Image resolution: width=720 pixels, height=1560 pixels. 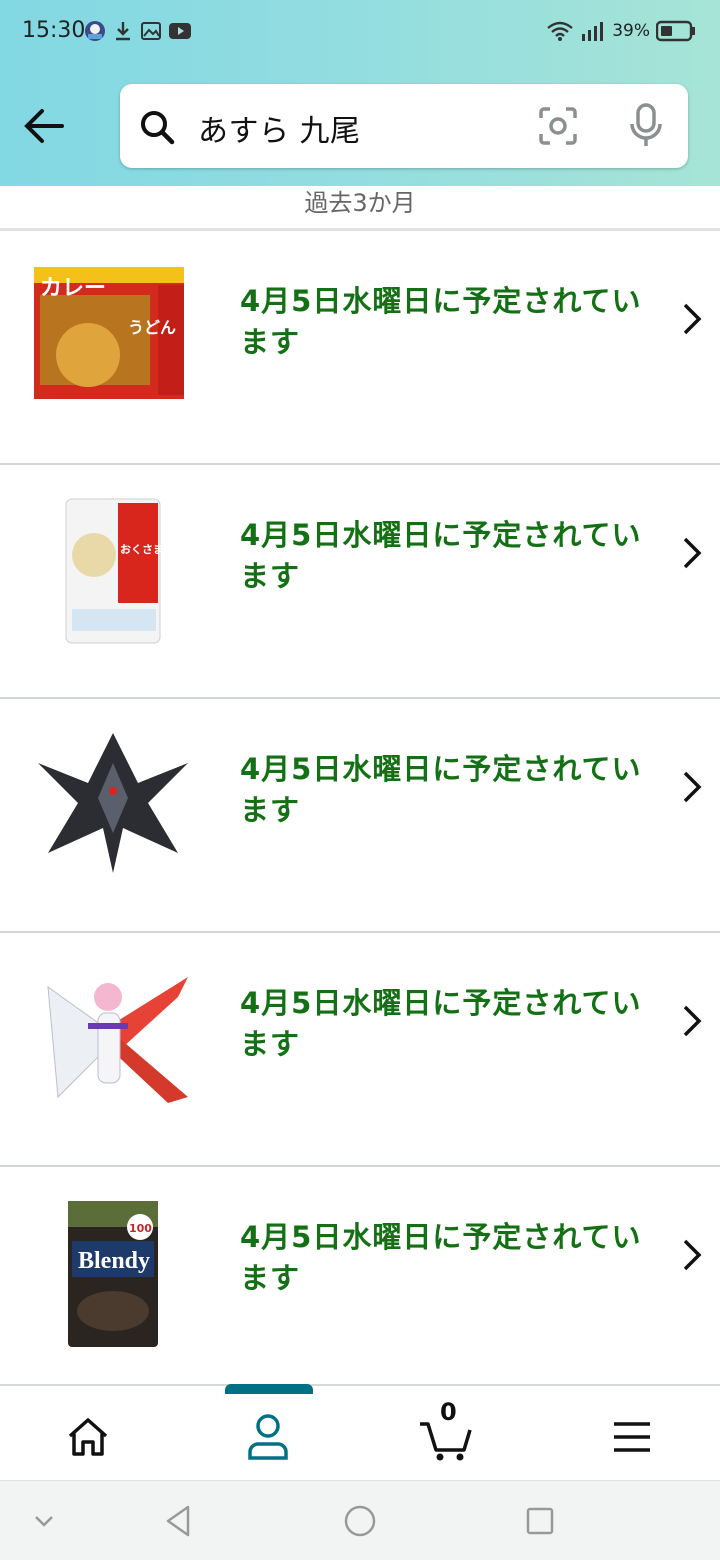 I want to click on search-icon, so click(x=158, y=128).